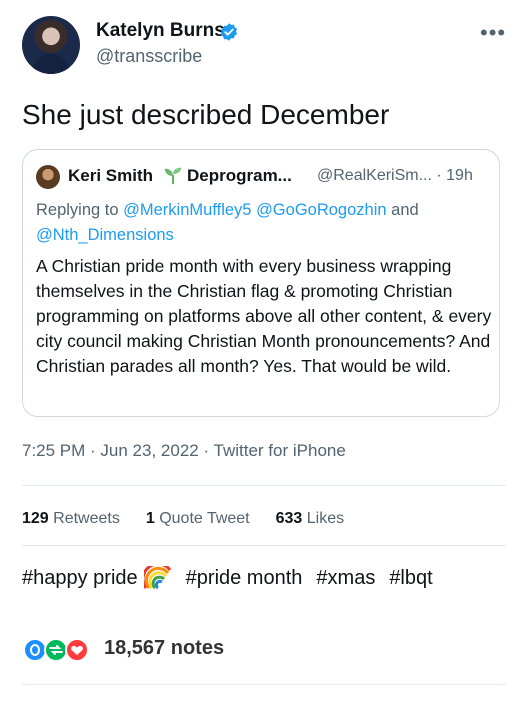 Image resolution: width=526 pixels, height=708 pixels. I want to click on notes-reaction-icons, so click(61, 650).